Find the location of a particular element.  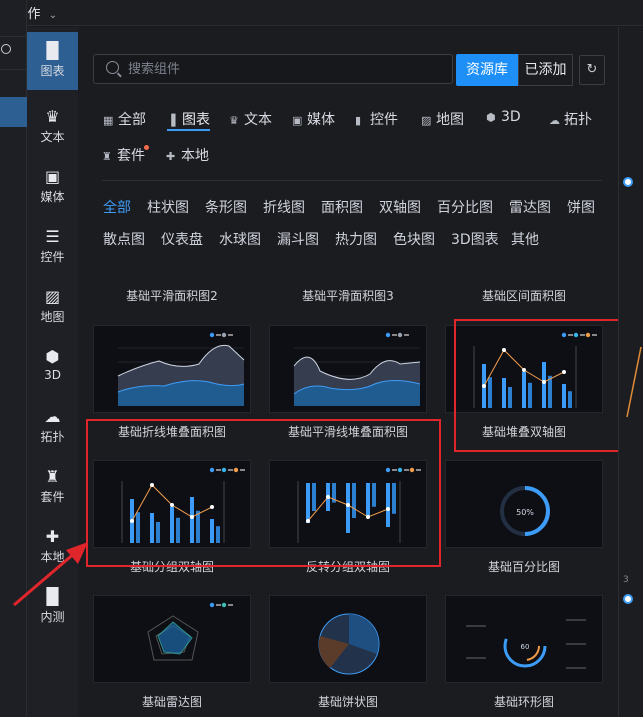

subcategory-6: 百分比图 is located at coordinates (465, 207).